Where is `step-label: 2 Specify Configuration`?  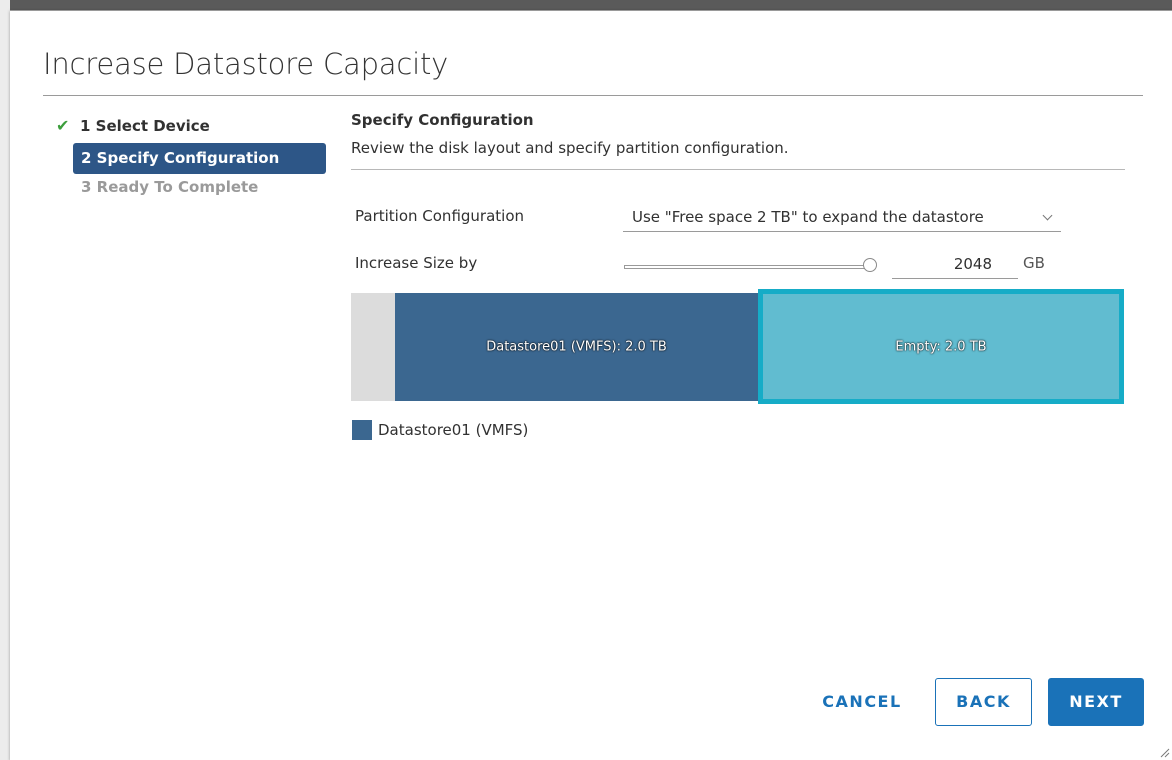 step-label: 2 Specify Configuration is located at coordinates (180, 158).